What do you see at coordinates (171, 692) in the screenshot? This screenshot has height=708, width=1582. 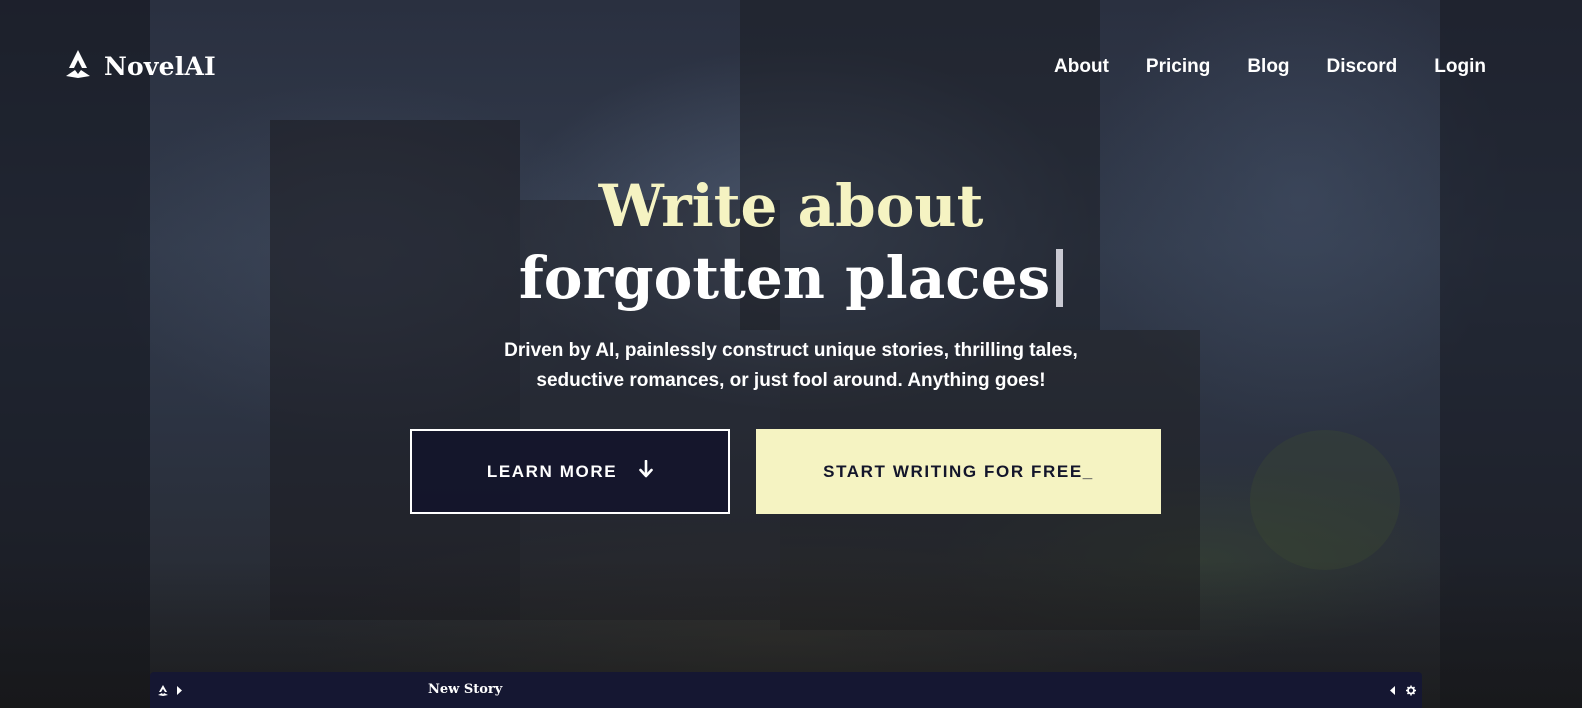 I see `preview-left-controls` at bounding box center [171, 692].